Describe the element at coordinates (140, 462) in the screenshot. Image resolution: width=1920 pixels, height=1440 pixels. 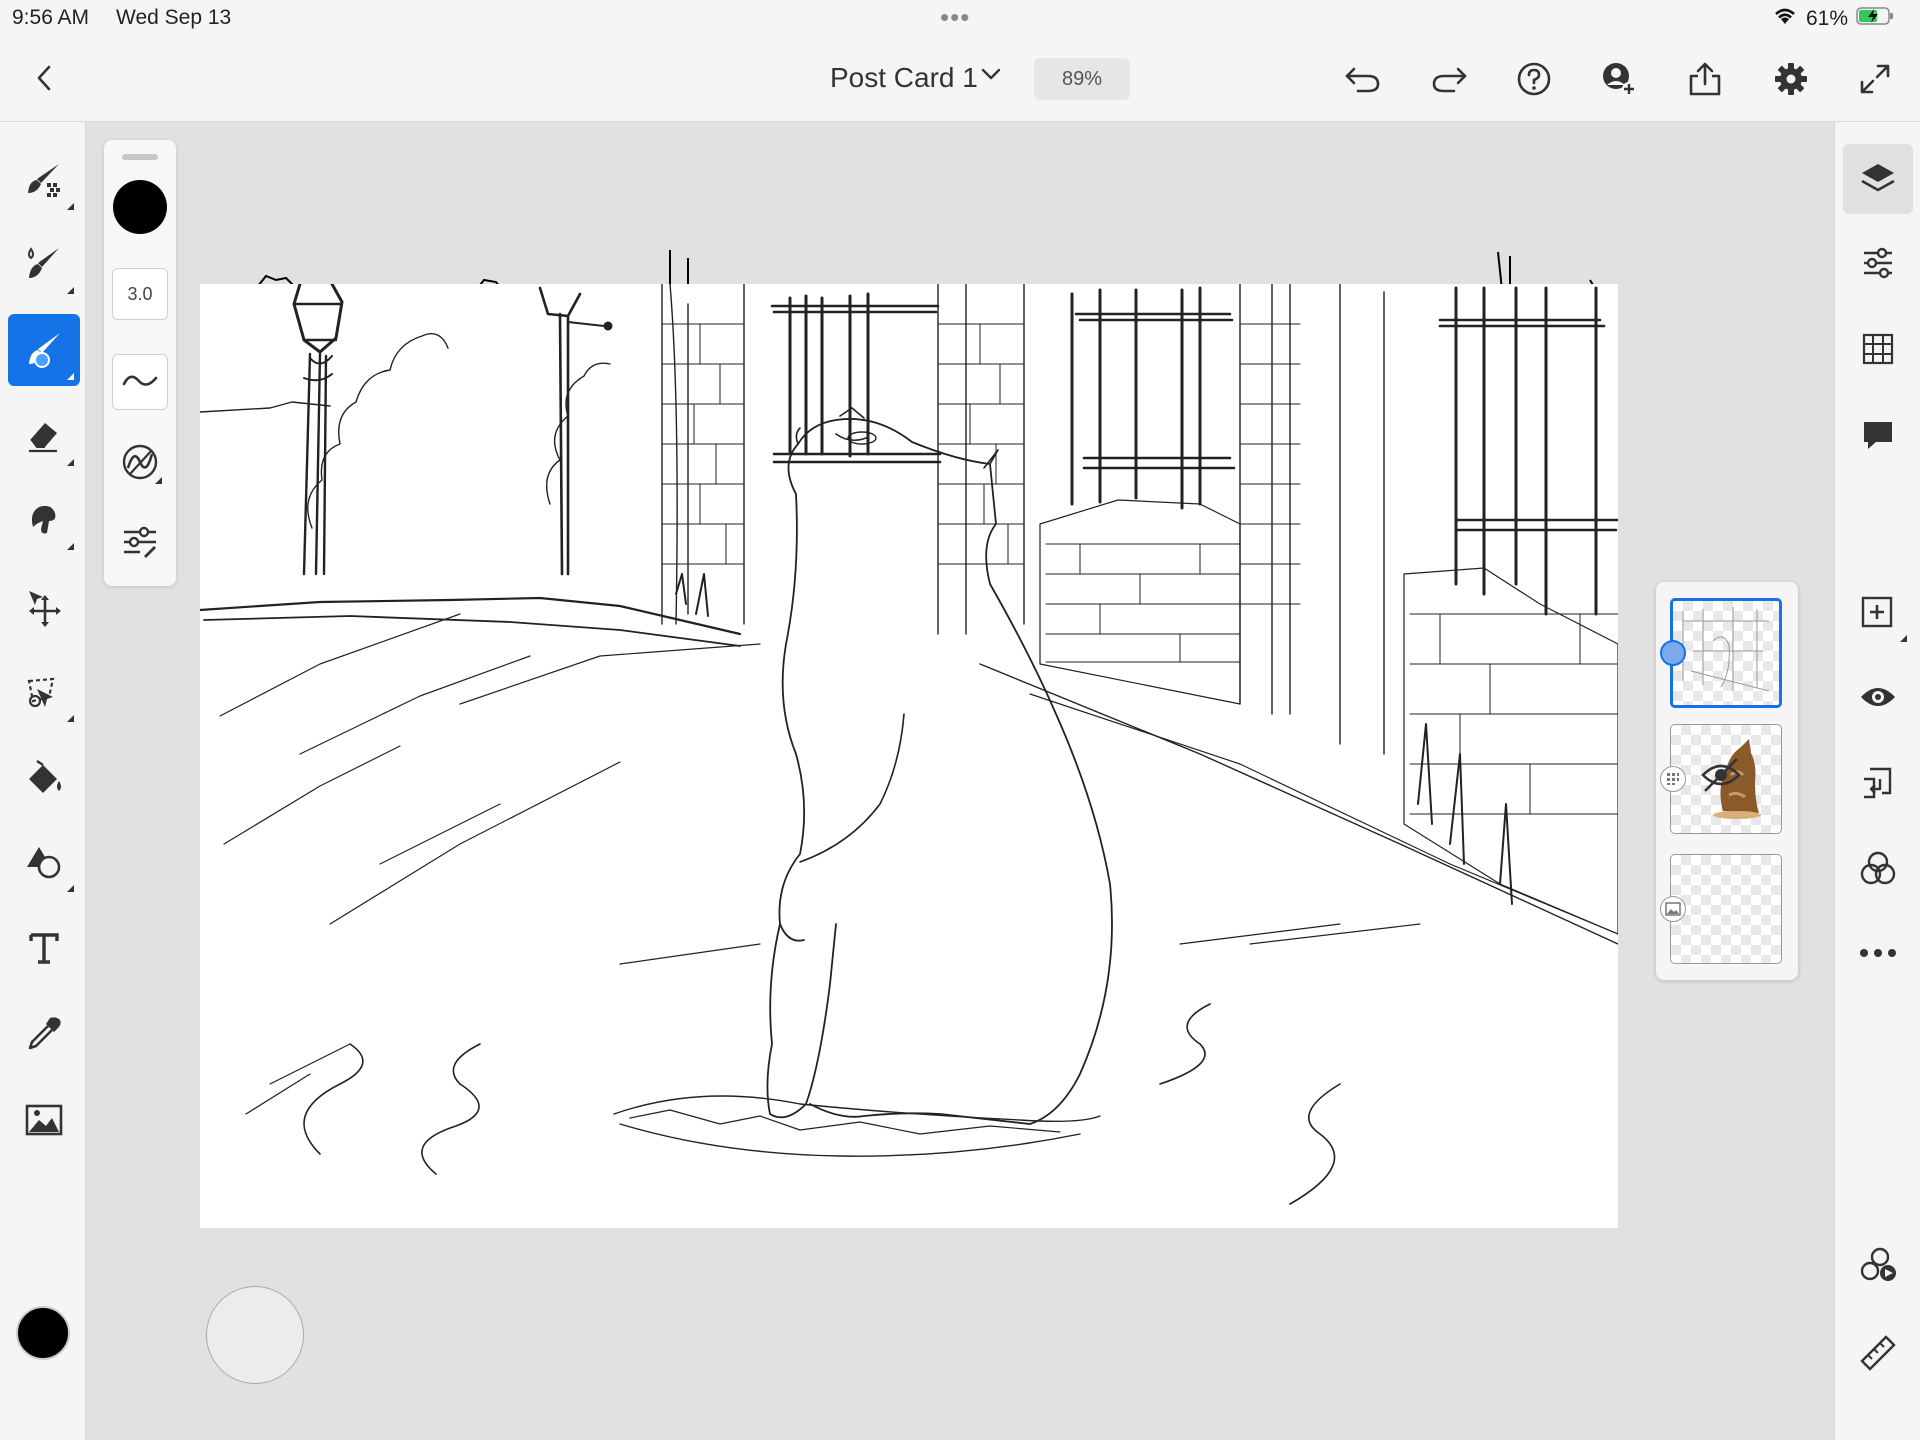
I see `pressure-icon` at that location.